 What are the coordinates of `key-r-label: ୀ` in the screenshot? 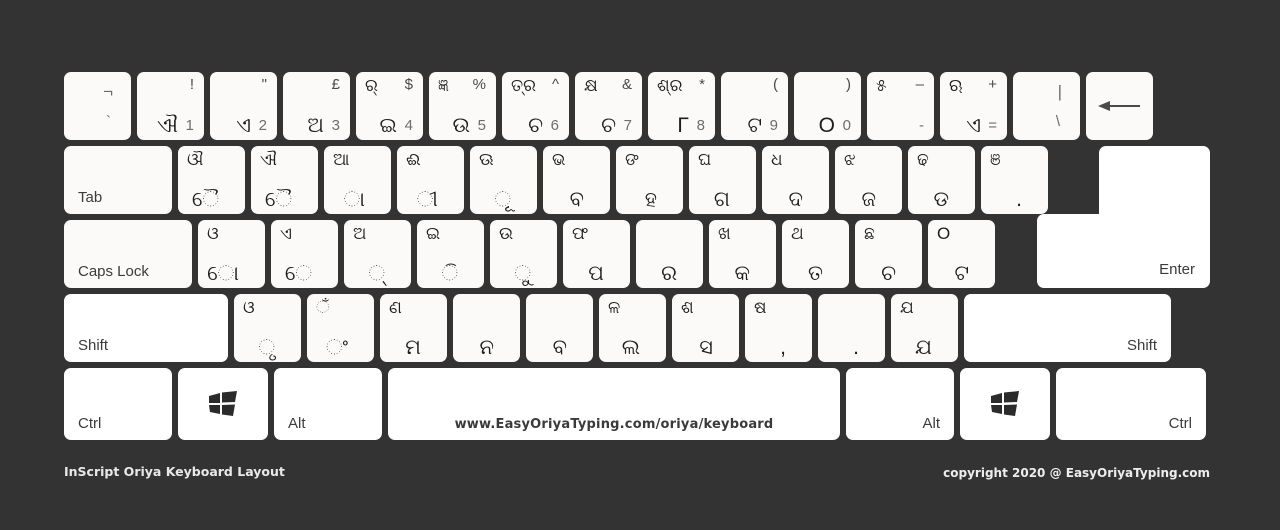 It's located at (427, 199).